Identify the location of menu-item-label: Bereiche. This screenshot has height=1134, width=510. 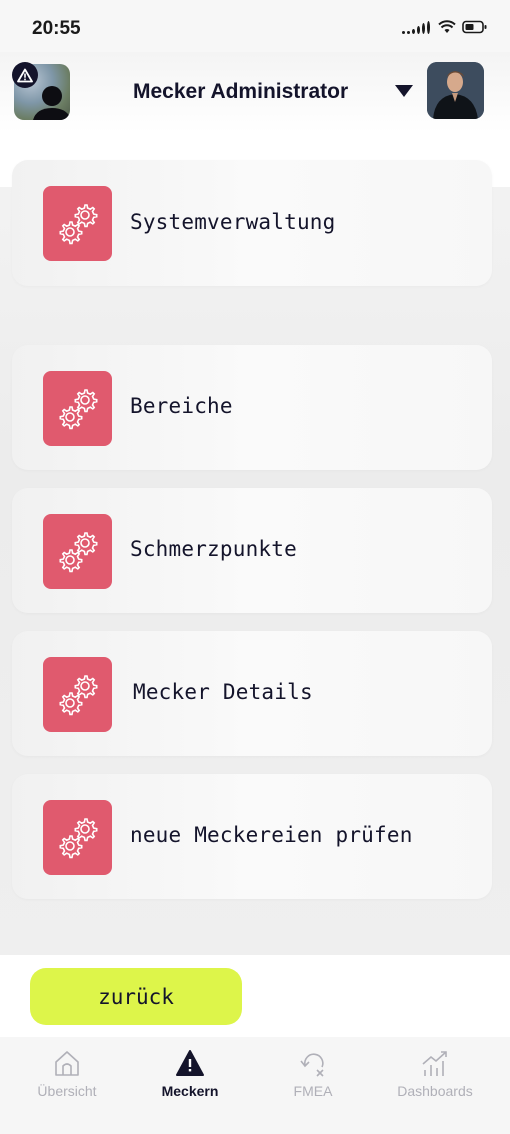
(181, 406).